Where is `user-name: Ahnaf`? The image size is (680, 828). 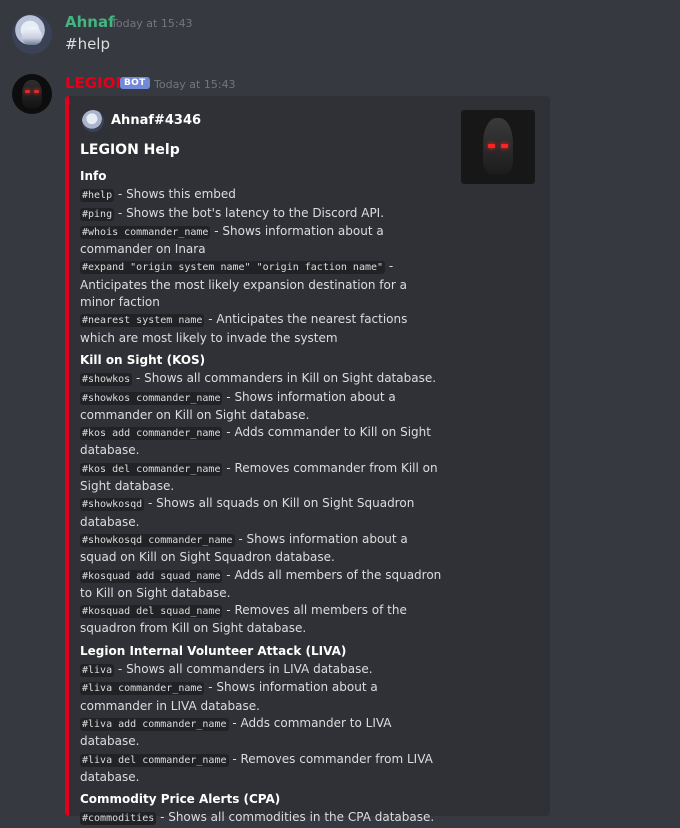 user-name: Ahnaf is located at coordinates (90, 22).